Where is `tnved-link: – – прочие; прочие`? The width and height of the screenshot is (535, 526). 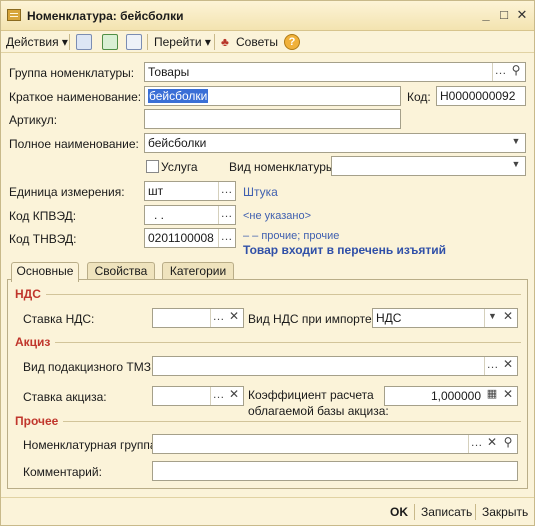
tnved-link: – – прочие; прочие is located at coordinates (291, 236).